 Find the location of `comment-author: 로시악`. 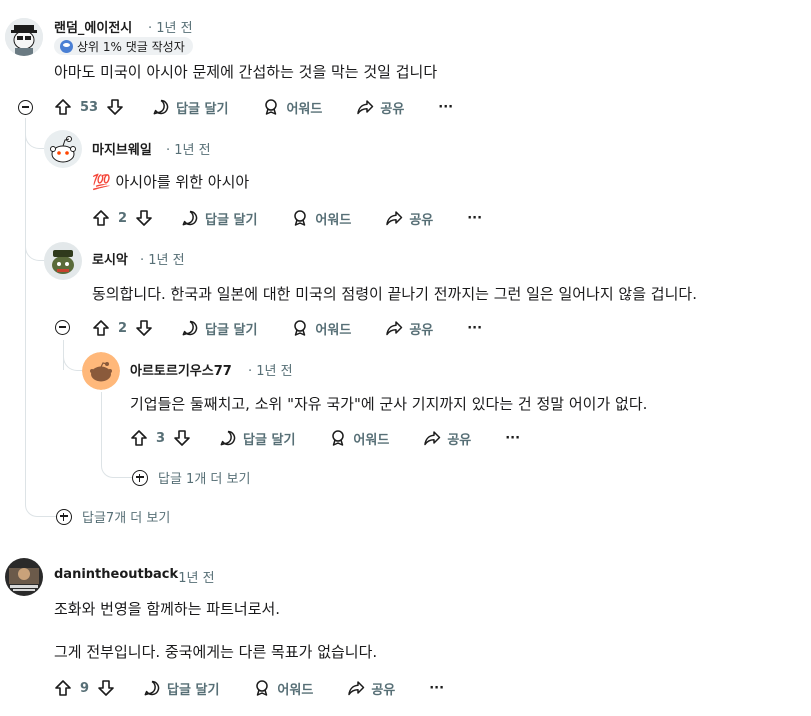

comment-author: 로시악 is located at coordinates (110, 258).